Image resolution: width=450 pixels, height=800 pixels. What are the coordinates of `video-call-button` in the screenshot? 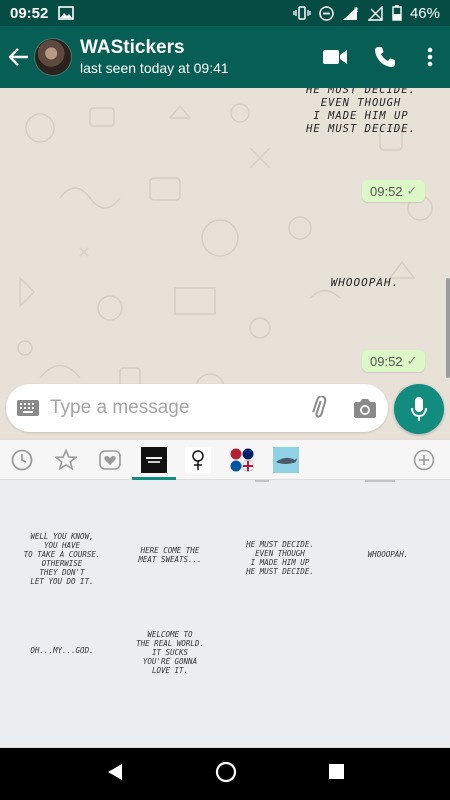 It's located at (335, 57).